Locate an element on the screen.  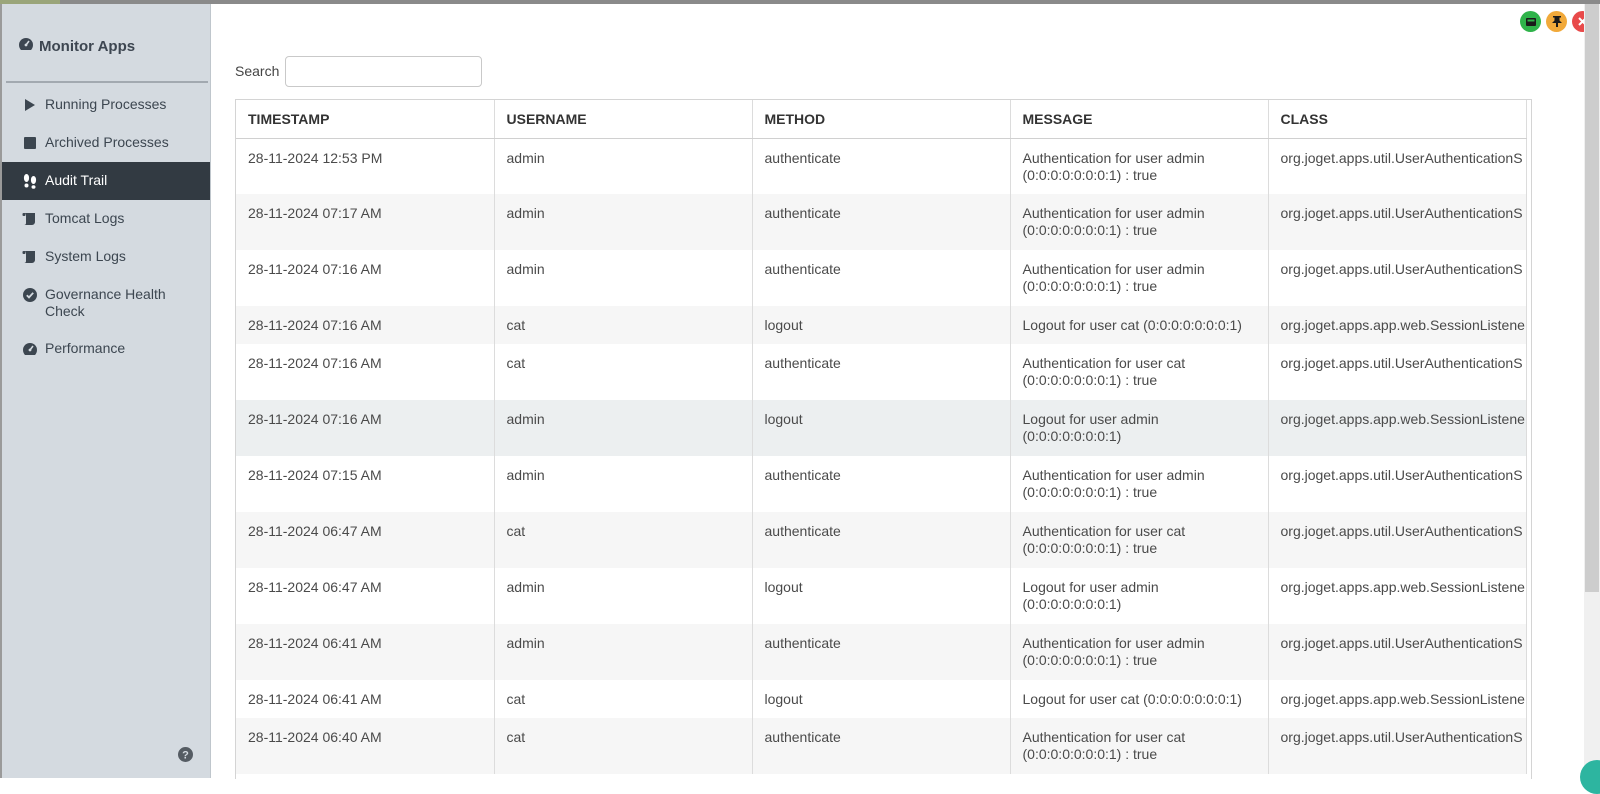
minimize-icon is located at coordinates (1530, 21).